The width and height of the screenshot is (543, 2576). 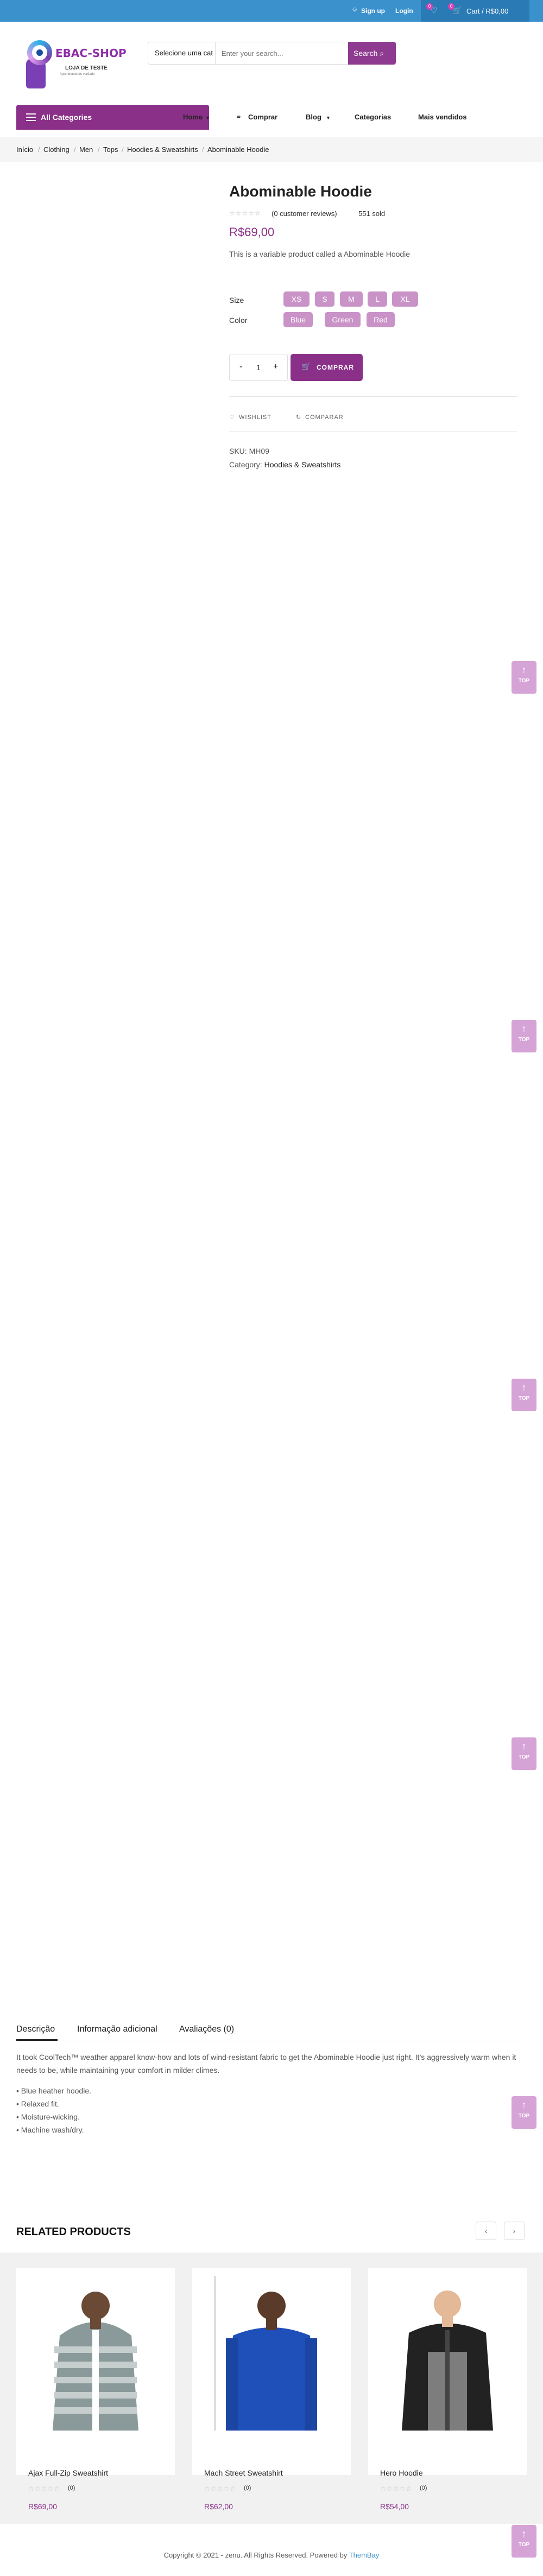 What do you see at coordinates (405, 299) in the screenshot?
I see `size-option-xl: XL` at bounding box center [405, 299].